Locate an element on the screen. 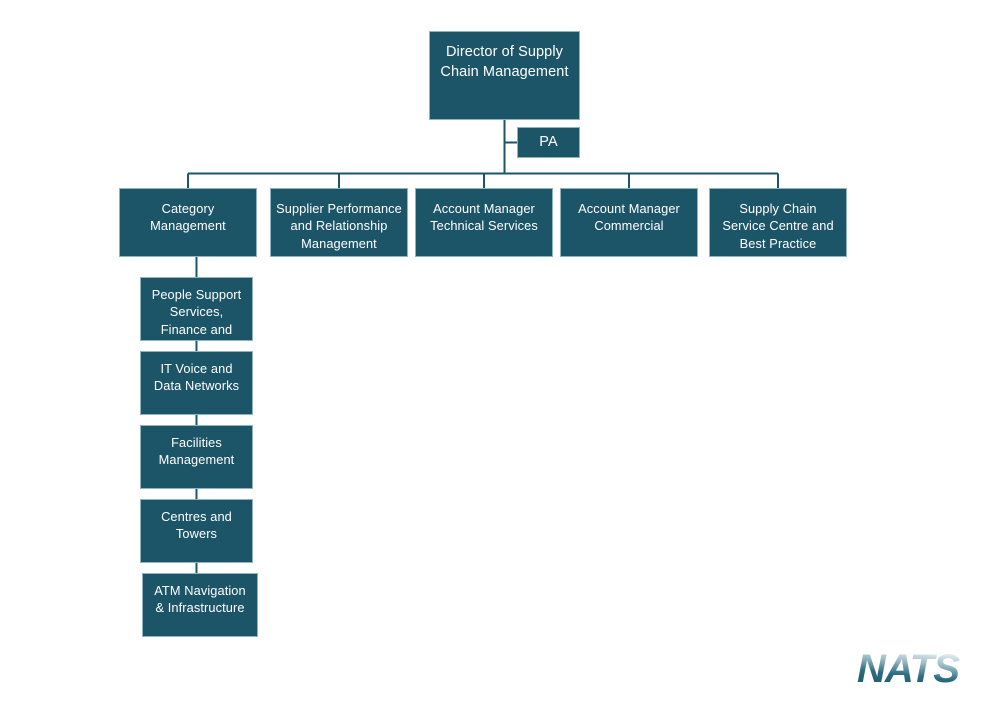  node-people-support-services-finance: People Support Services, Finance and is located at coordinates (196, 309).